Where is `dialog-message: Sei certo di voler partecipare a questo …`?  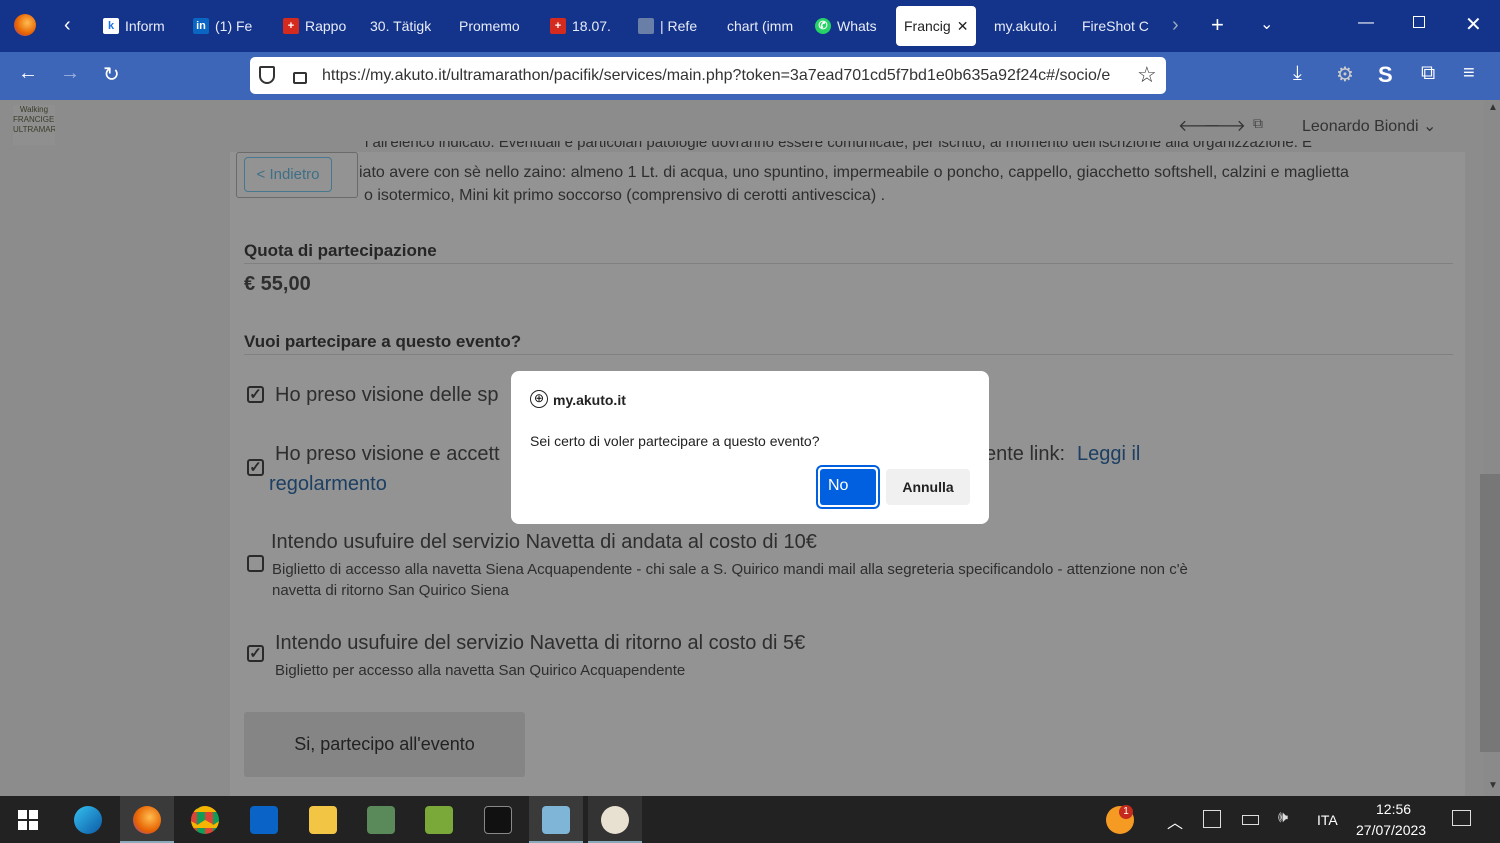
dialog-message: Sei certo di voler partecipare a questo … is located at coordinates (675, 441).